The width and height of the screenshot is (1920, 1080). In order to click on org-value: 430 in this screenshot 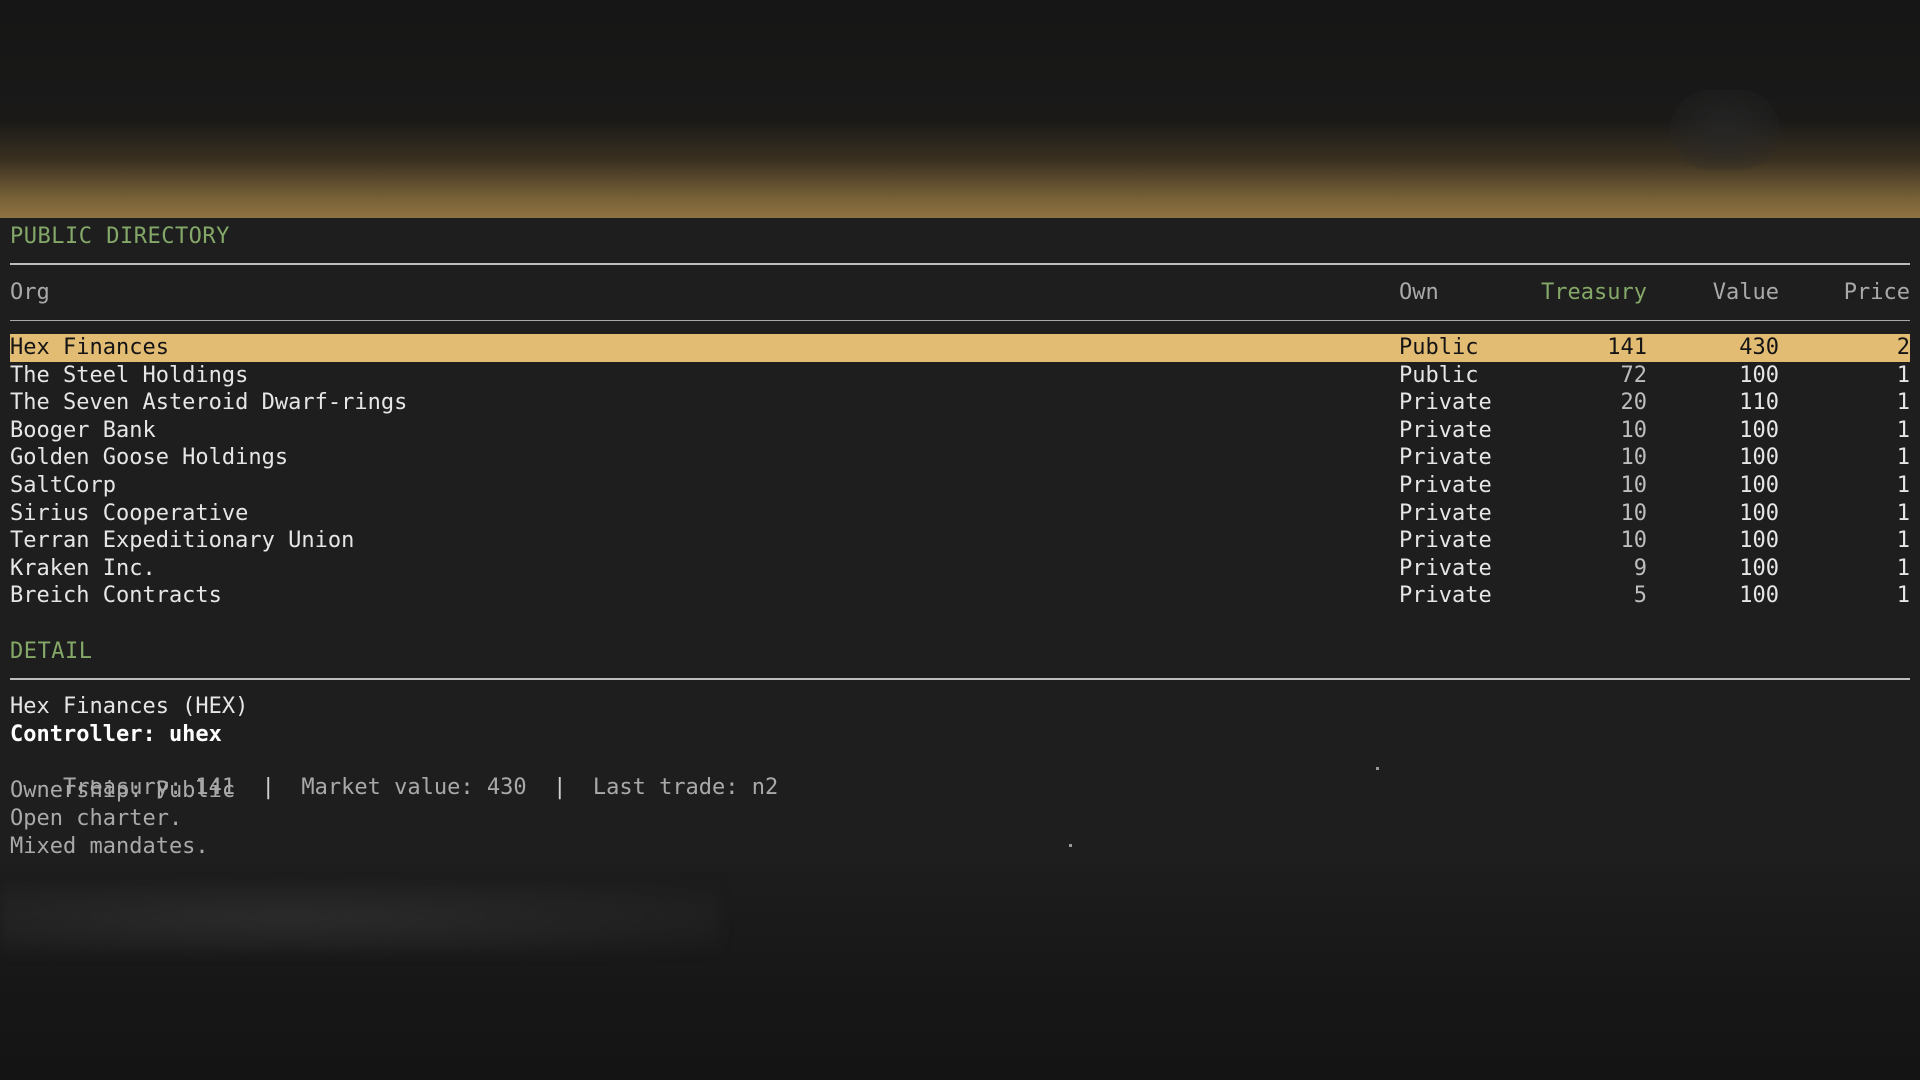, I will do `click(1759, 347)`.